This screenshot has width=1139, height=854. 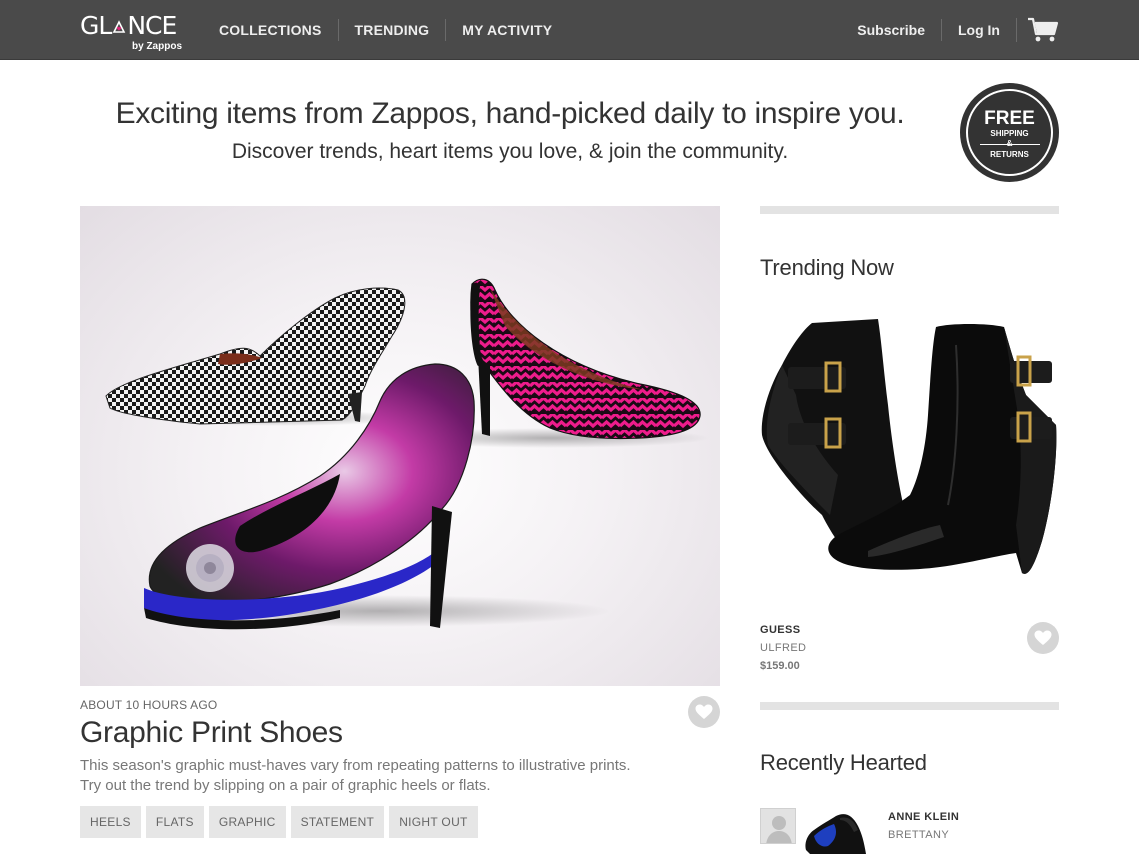 I want to click on user-avatar, so click(x=778, y=826).